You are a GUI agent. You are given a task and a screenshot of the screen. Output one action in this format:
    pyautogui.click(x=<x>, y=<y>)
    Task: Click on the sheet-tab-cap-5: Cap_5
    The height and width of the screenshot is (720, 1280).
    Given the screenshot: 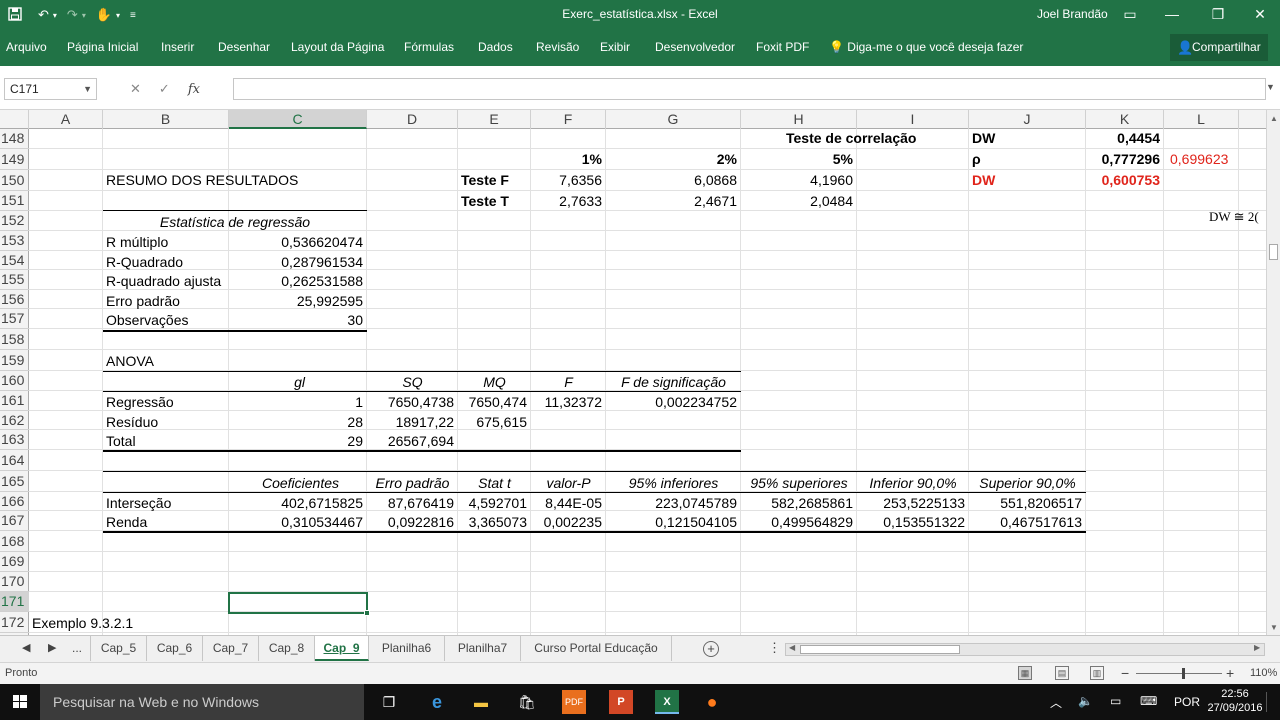 What is the action you would take?
    pyautogui.click(x=119, y=648)
    